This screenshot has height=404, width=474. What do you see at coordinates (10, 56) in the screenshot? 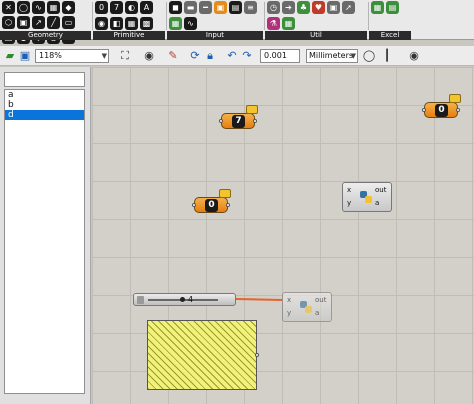
I see `open-file-icon: ▰` at bounding box center [10, 56].